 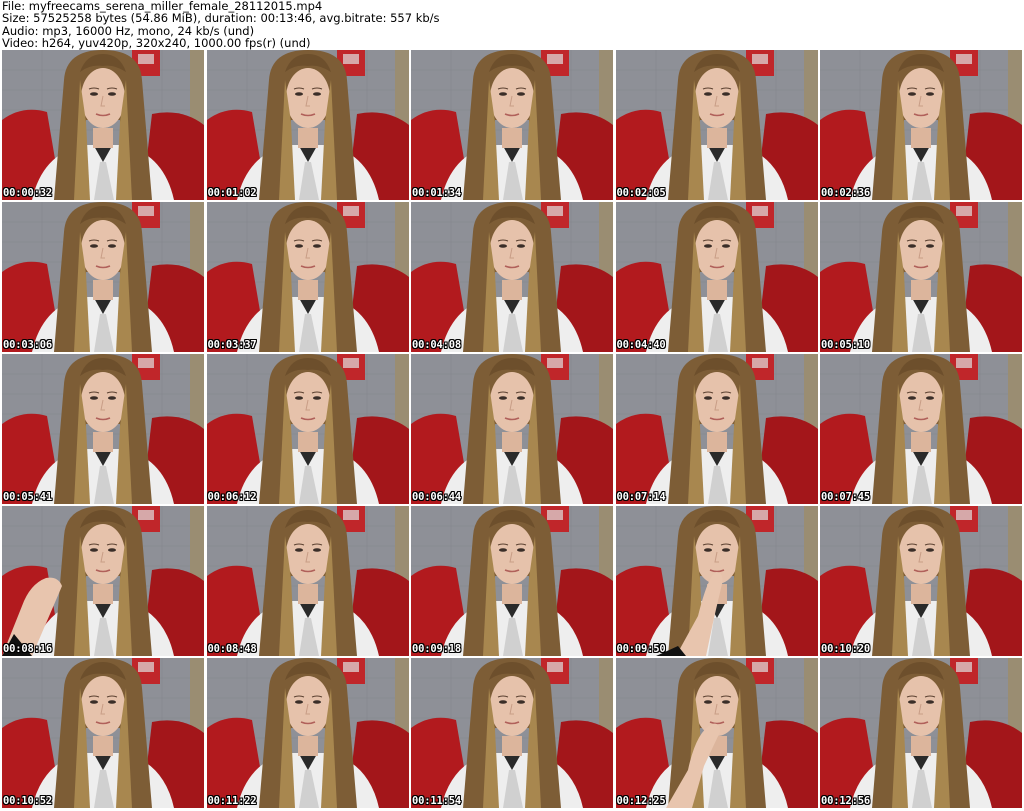 I want to click on video-thumbnail-1: 00:00:32, so click(x=103, y=125).